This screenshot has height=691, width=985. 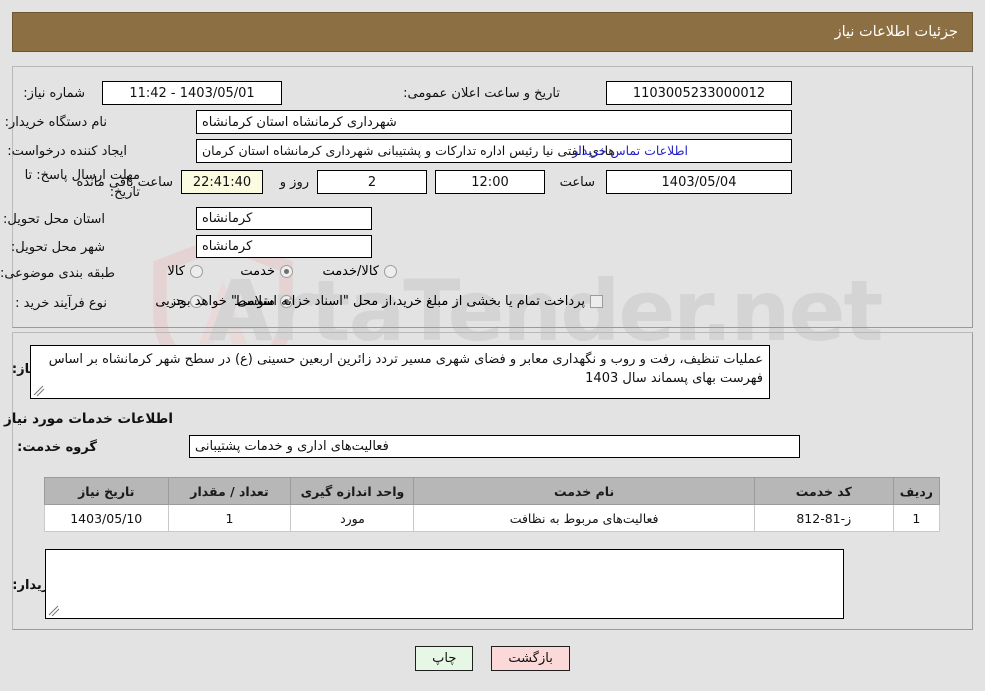 What do you see at coordinates (492, 32) in the screenshot?
I see `page-header-bar: جزئیات اطلاعات نیاز` at bounding box center [492, 32].